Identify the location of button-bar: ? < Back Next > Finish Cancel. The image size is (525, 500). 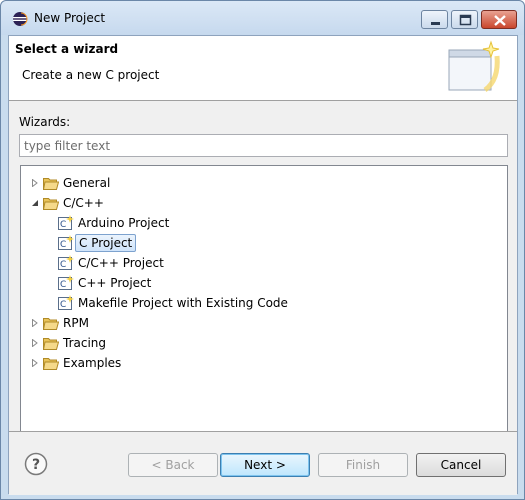
(263, 463).